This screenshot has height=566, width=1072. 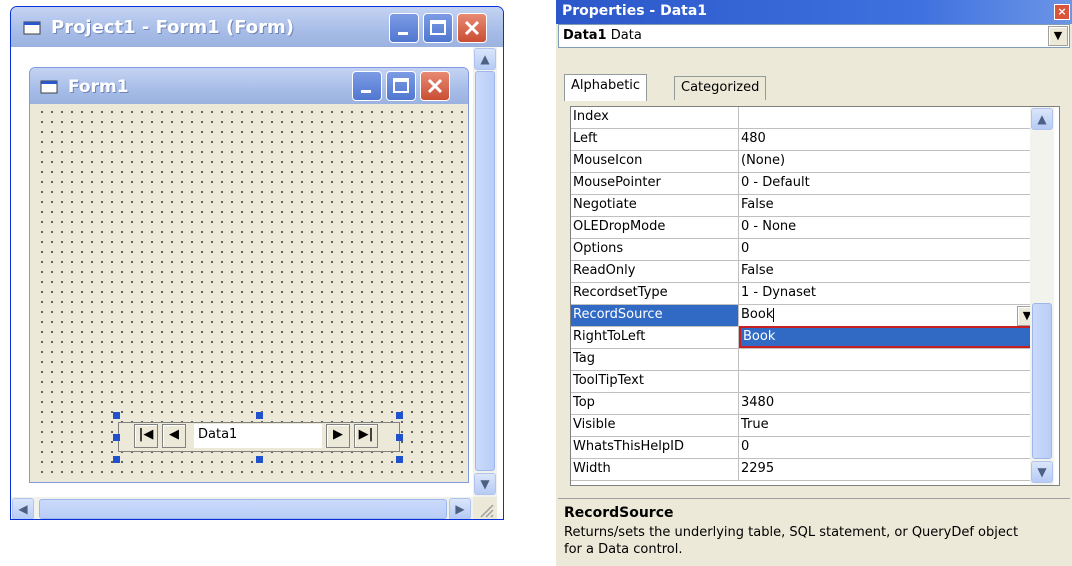 What do you see at coordinates (814, 36) in the screenshot?
I see `object-selector: Data1 Data ▼` at bounding box center [814, 36].